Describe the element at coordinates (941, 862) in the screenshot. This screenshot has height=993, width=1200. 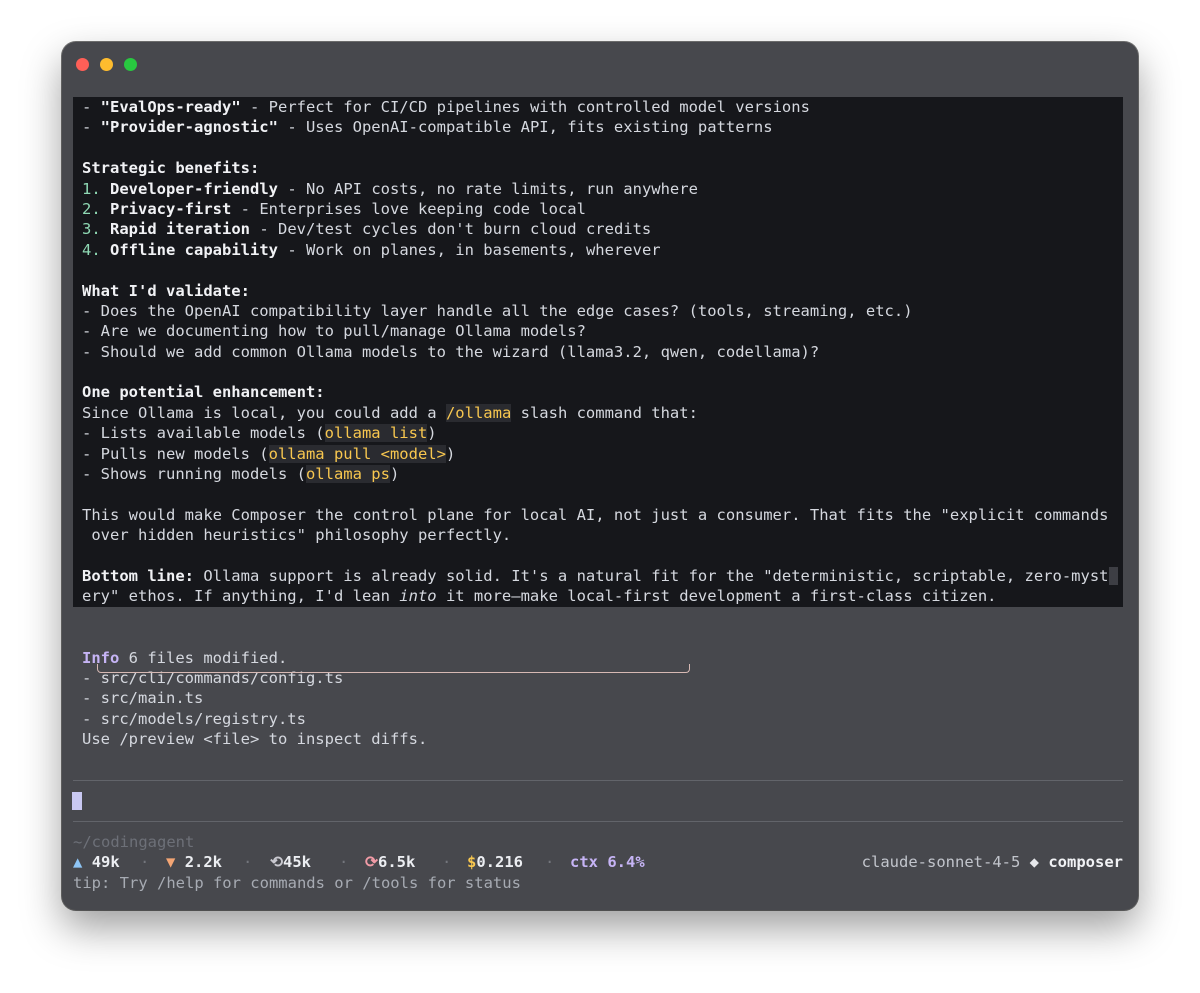
I see `model-name: claude-sonnet-4-5` at that location.